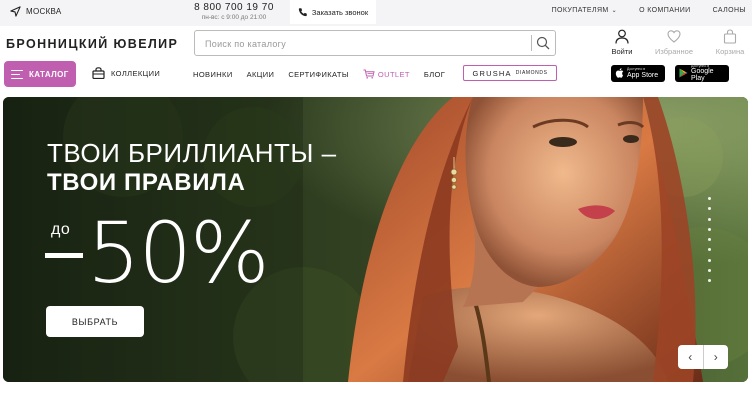 The height and width of the screenshot is (409, 752). I want to click on favorites-button: Избранное, so click(674, 42).